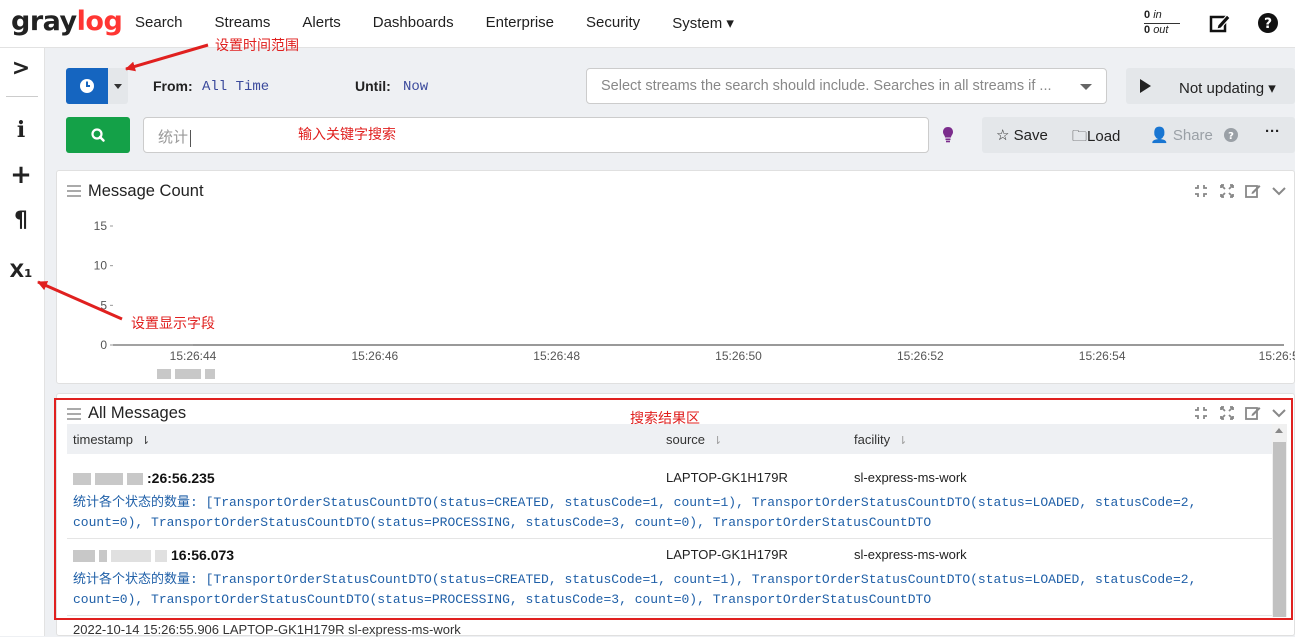  I want to click on lightbulb-icon, so click(948, 135).